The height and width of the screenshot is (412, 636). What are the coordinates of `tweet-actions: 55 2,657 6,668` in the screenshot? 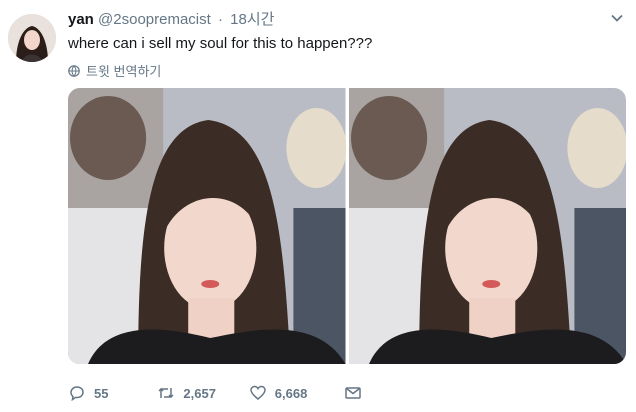 It's located at (218, 393).